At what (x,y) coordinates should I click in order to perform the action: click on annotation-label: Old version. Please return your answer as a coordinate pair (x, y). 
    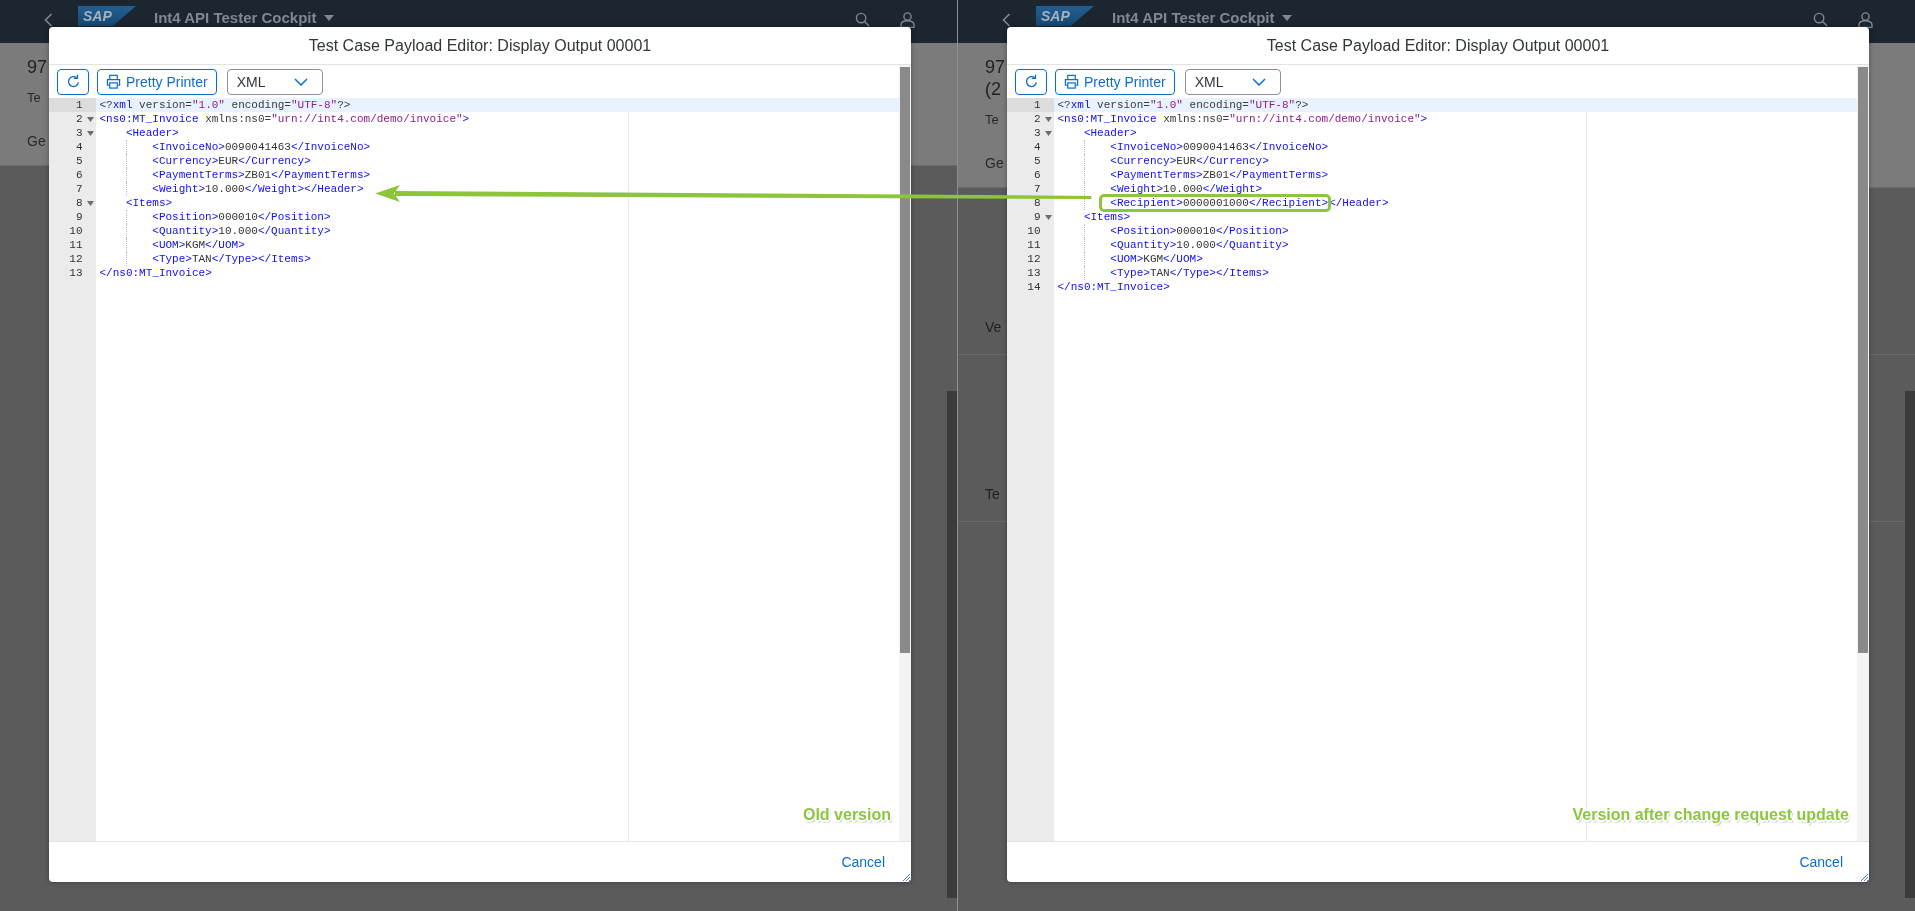
    Looking at the image, I should click on (846, 814).